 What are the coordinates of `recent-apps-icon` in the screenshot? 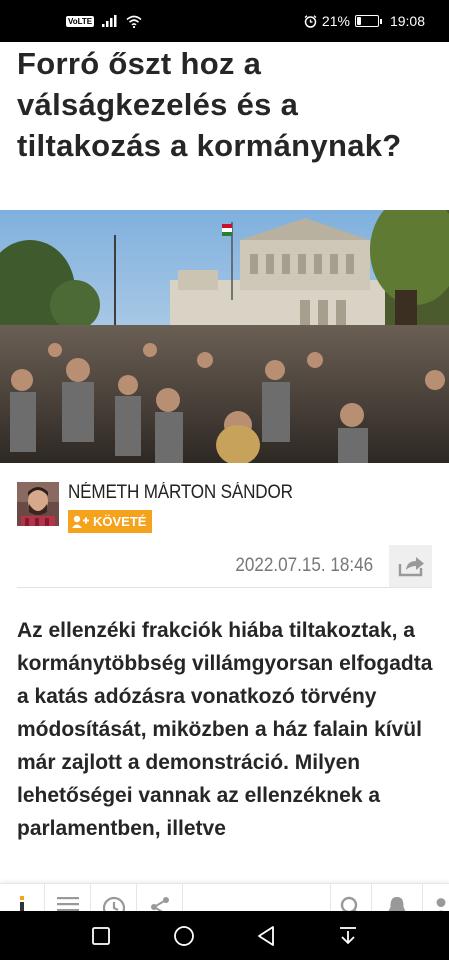 It's located at (101, 936).